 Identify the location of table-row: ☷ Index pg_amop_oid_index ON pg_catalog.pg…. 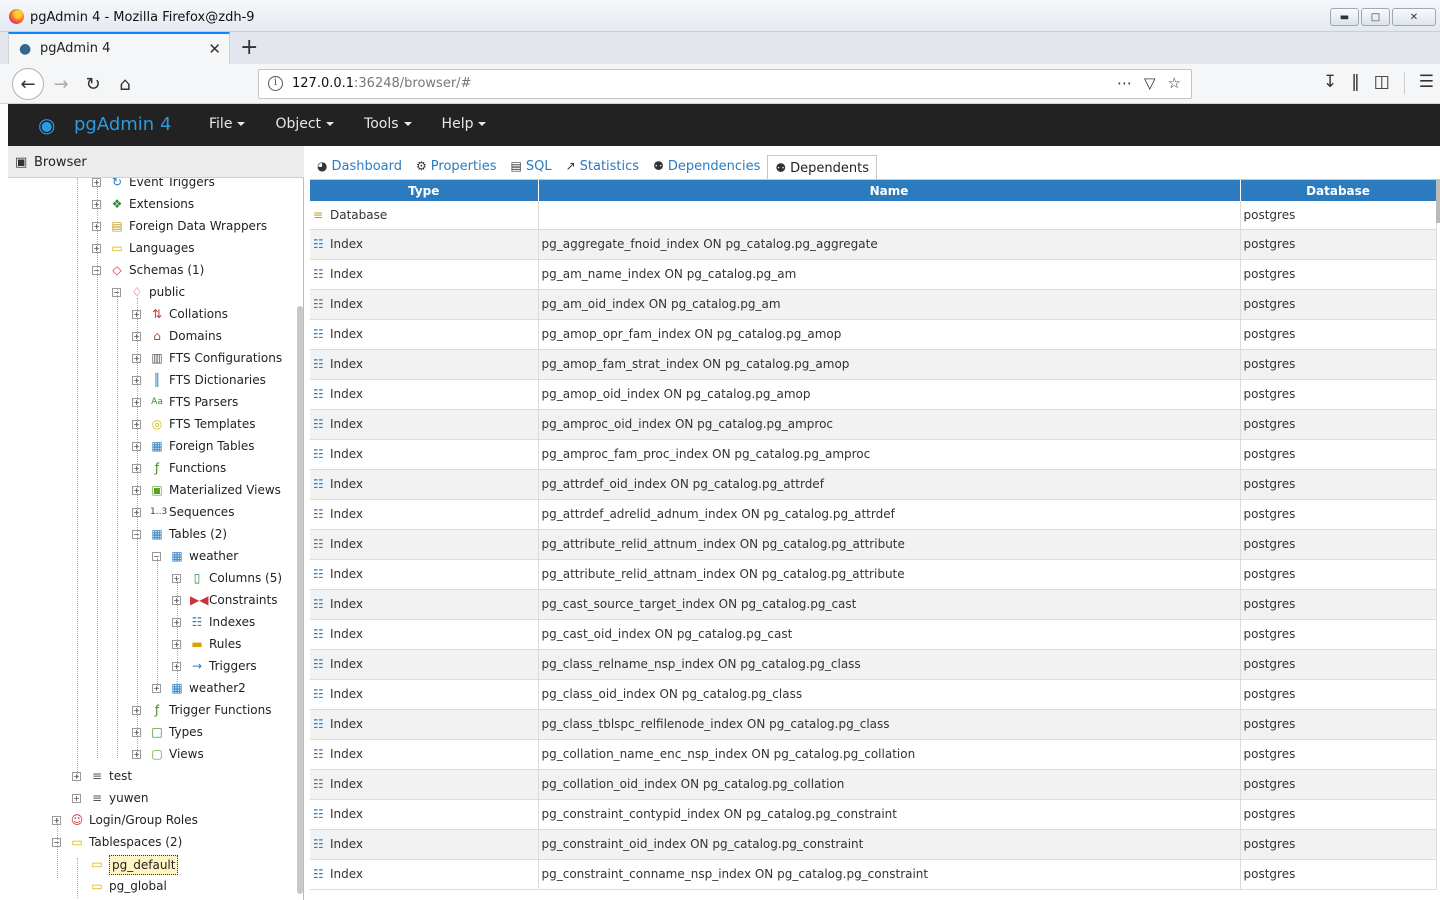
(873, 394).